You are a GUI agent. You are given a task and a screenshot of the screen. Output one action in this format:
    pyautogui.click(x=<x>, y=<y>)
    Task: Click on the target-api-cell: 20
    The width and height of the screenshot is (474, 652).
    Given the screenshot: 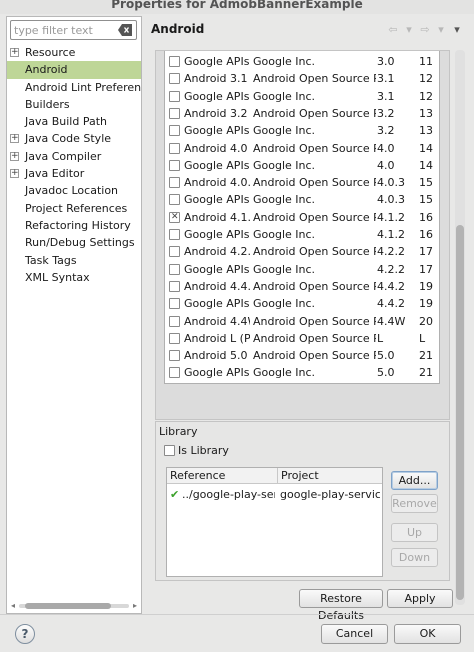 What is the action you would take?
    pyautogui.click(x=426, y=321)
    